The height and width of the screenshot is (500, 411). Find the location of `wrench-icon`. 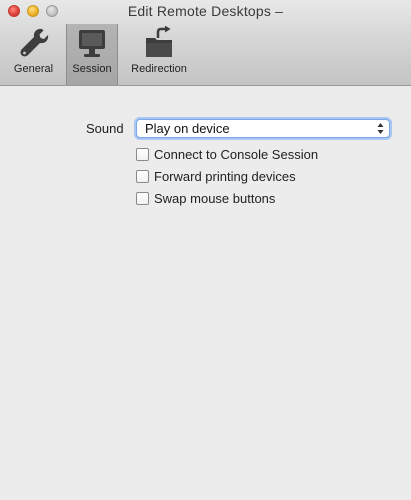

wrench-icon is located at coordinates (34, 42).